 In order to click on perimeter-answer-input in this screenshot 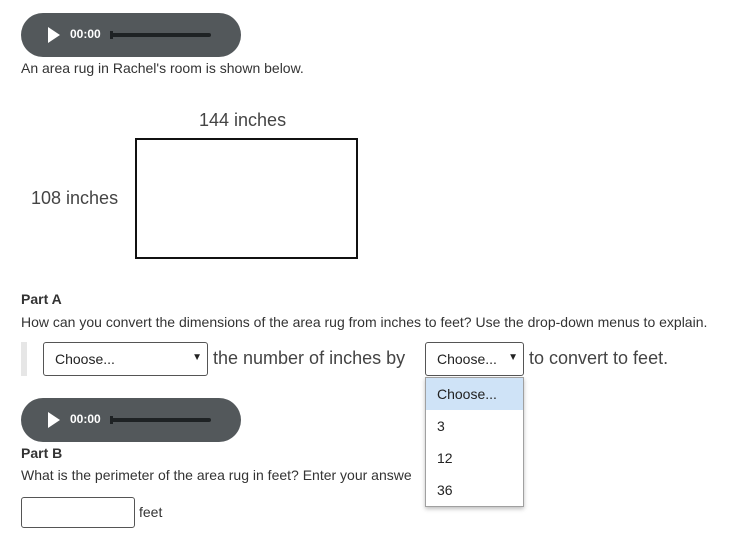, I will do `click(78, 512)`.